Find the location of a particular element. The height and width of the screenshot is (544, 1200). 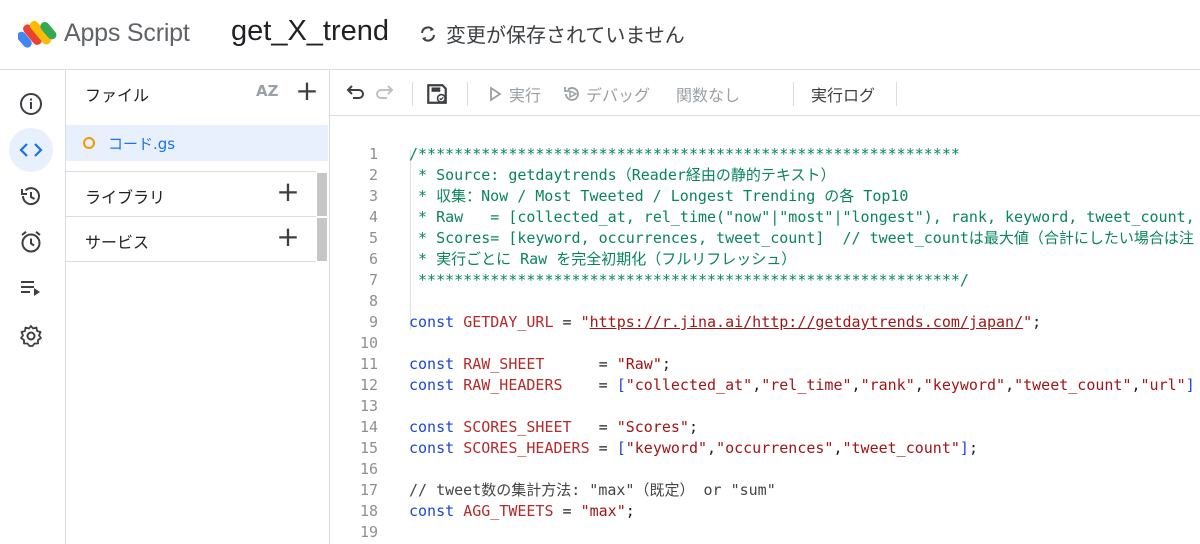

code-token: * Source: getdaytrends（Reader経由の静的テキスト） is located at coordinates (622, 175).